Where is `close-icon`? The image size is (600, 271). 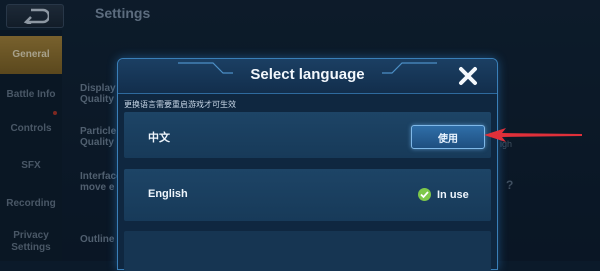
close-icon is located at coordinates (468, 76).